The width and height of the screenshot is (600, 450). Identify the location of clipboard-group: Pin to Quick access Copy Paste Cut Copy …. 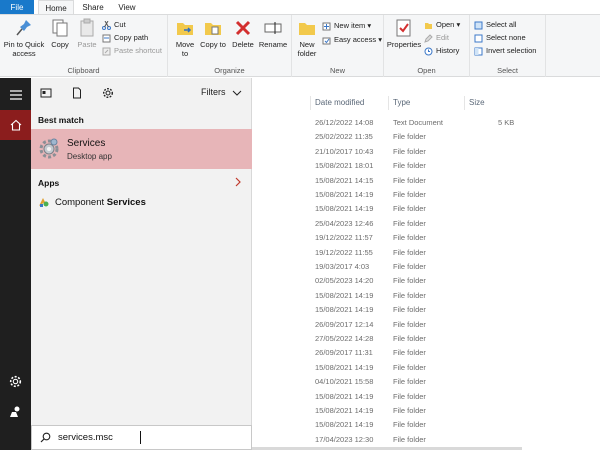
(84, 46).